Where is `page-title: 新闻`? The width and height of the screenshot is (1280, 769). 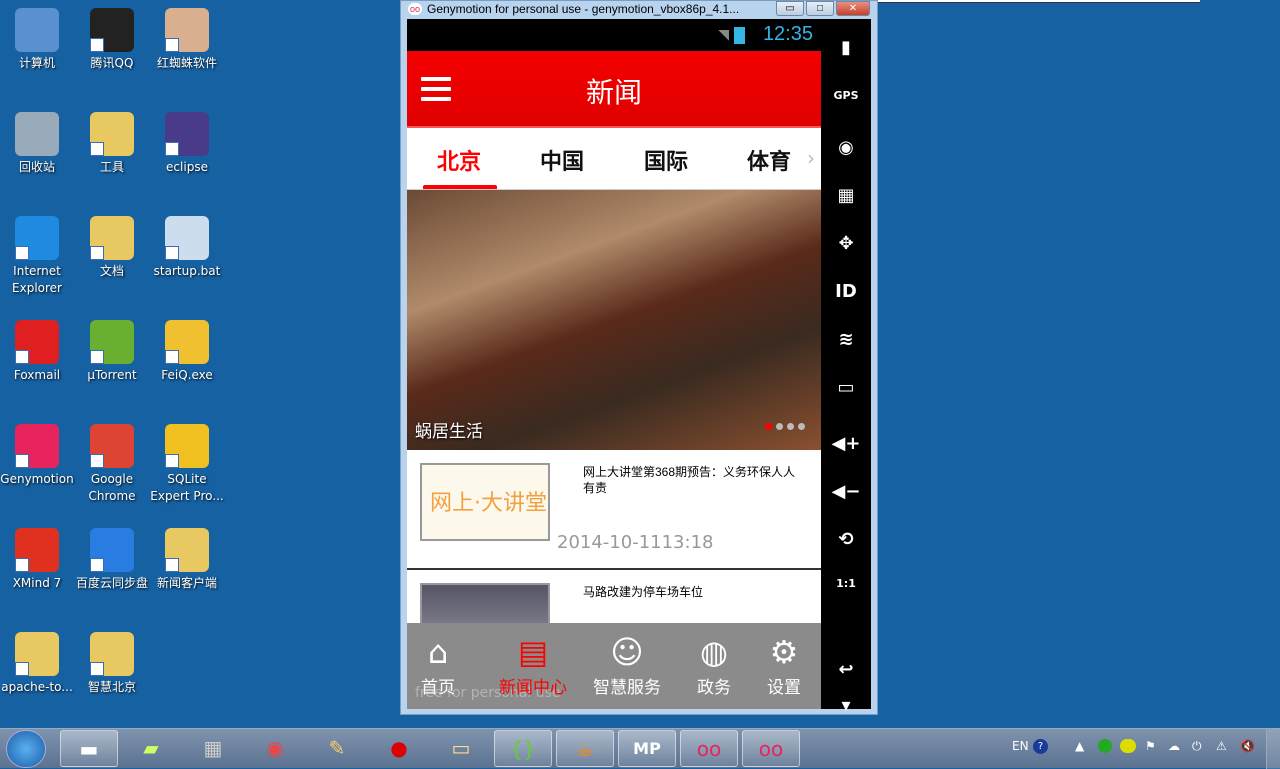 page-title: 新闻 is located at coordinates (613, 92).